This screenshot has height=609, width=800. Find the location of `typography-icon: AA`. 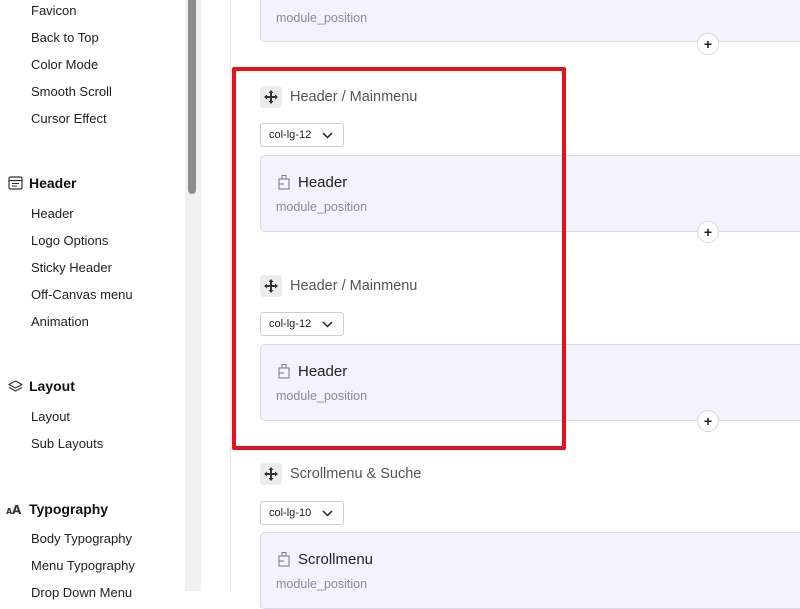

typography-icon: AA is located at coordinates (15, 509).